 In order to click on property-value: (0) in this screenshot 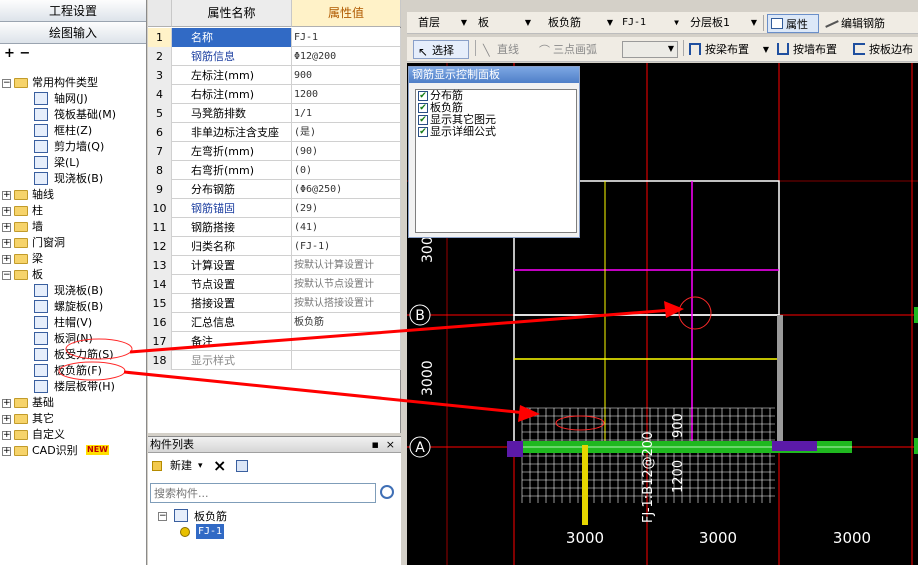, I will do `click(346, 170)`.